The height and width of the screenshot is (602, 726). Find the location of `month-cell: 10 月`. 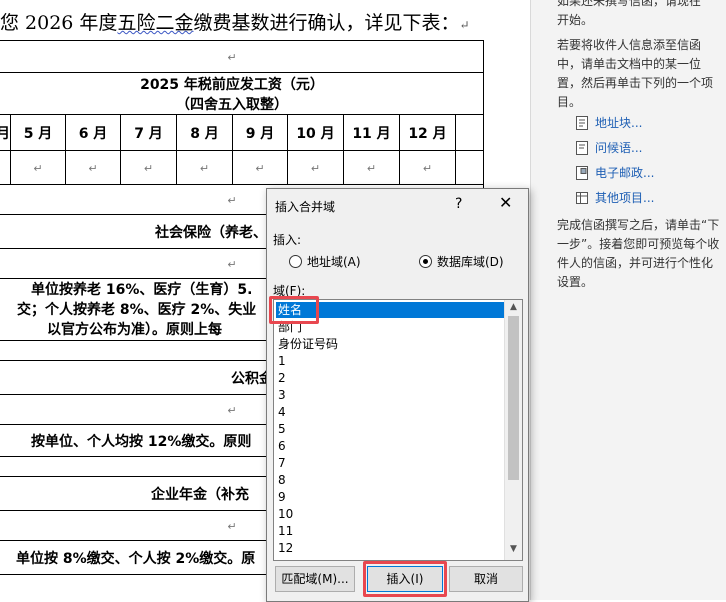

month-cell: 10 月 is located at coordinates (315, 132).